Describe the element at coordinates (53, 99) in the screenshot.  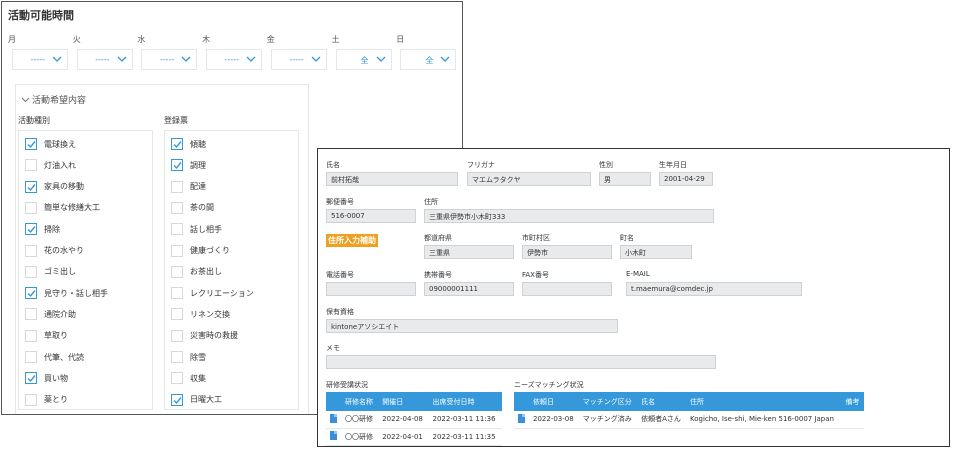
I see `section-toggle: 活動希望内容` at that location.